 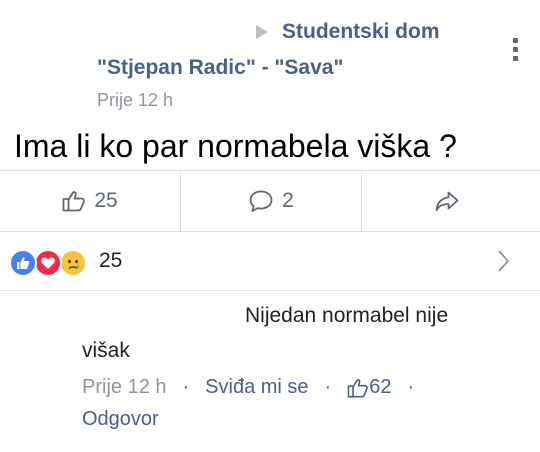 I want to click on more-options-icon, so click(x=515, y=52).